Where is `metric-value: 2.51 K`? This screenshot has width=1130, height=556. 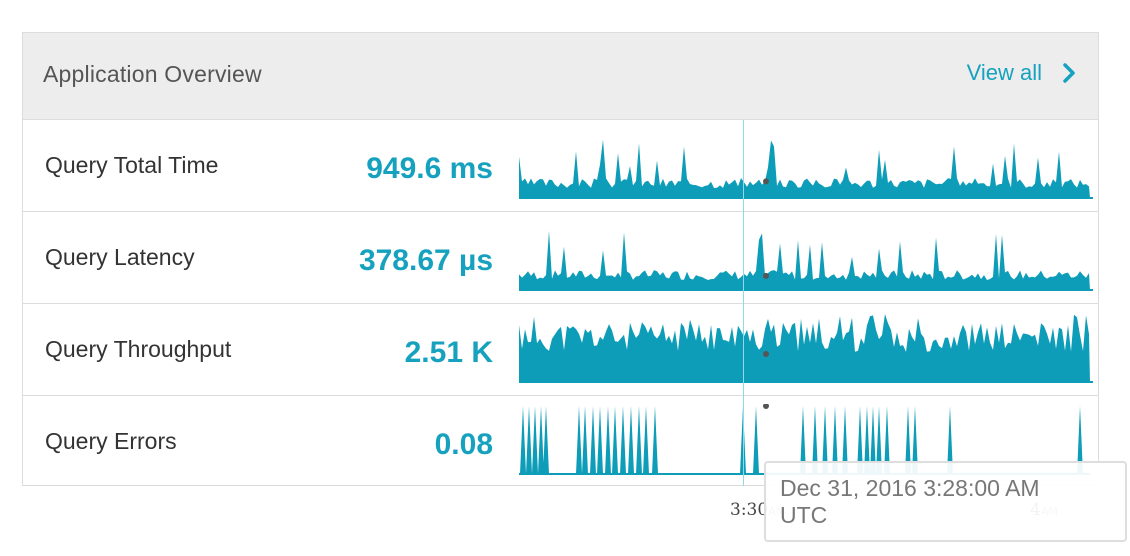 metric-value: 2.51 K is located at coordinates (448, 352).